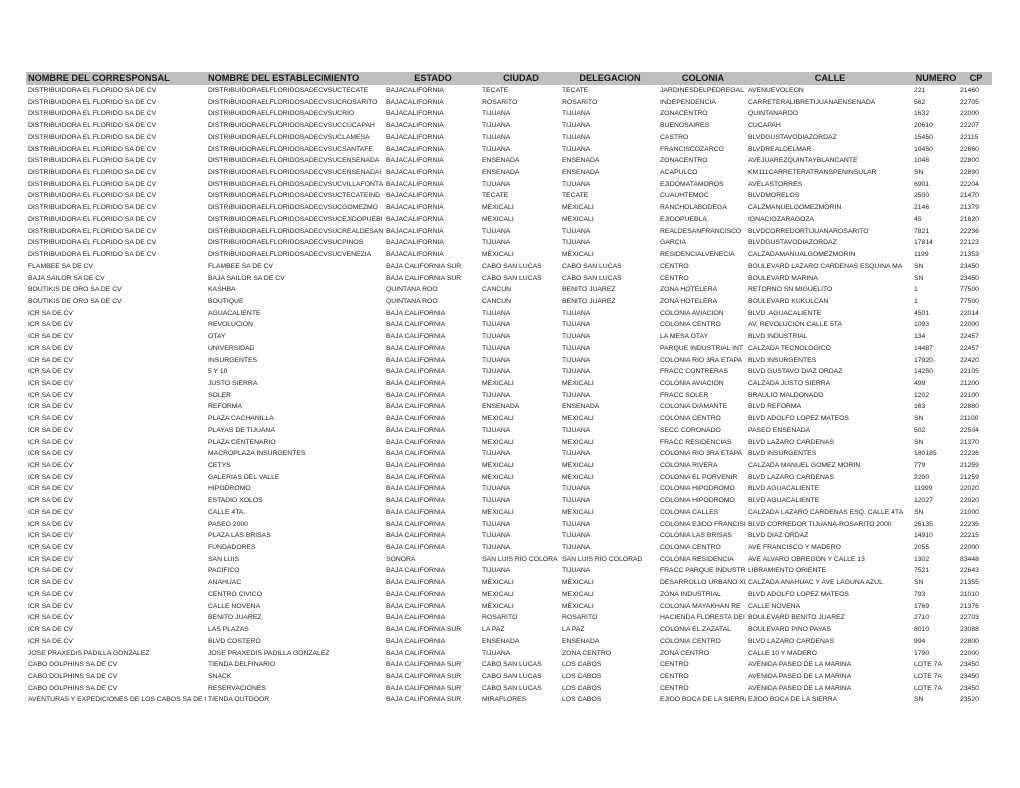 The height and width of the screenshot is (788, 1020). What do you see at coordinates (829, 91) in the screenshot?
I see `cell-calle: AVENUEVOLEON` at bounding box center [829, 91].